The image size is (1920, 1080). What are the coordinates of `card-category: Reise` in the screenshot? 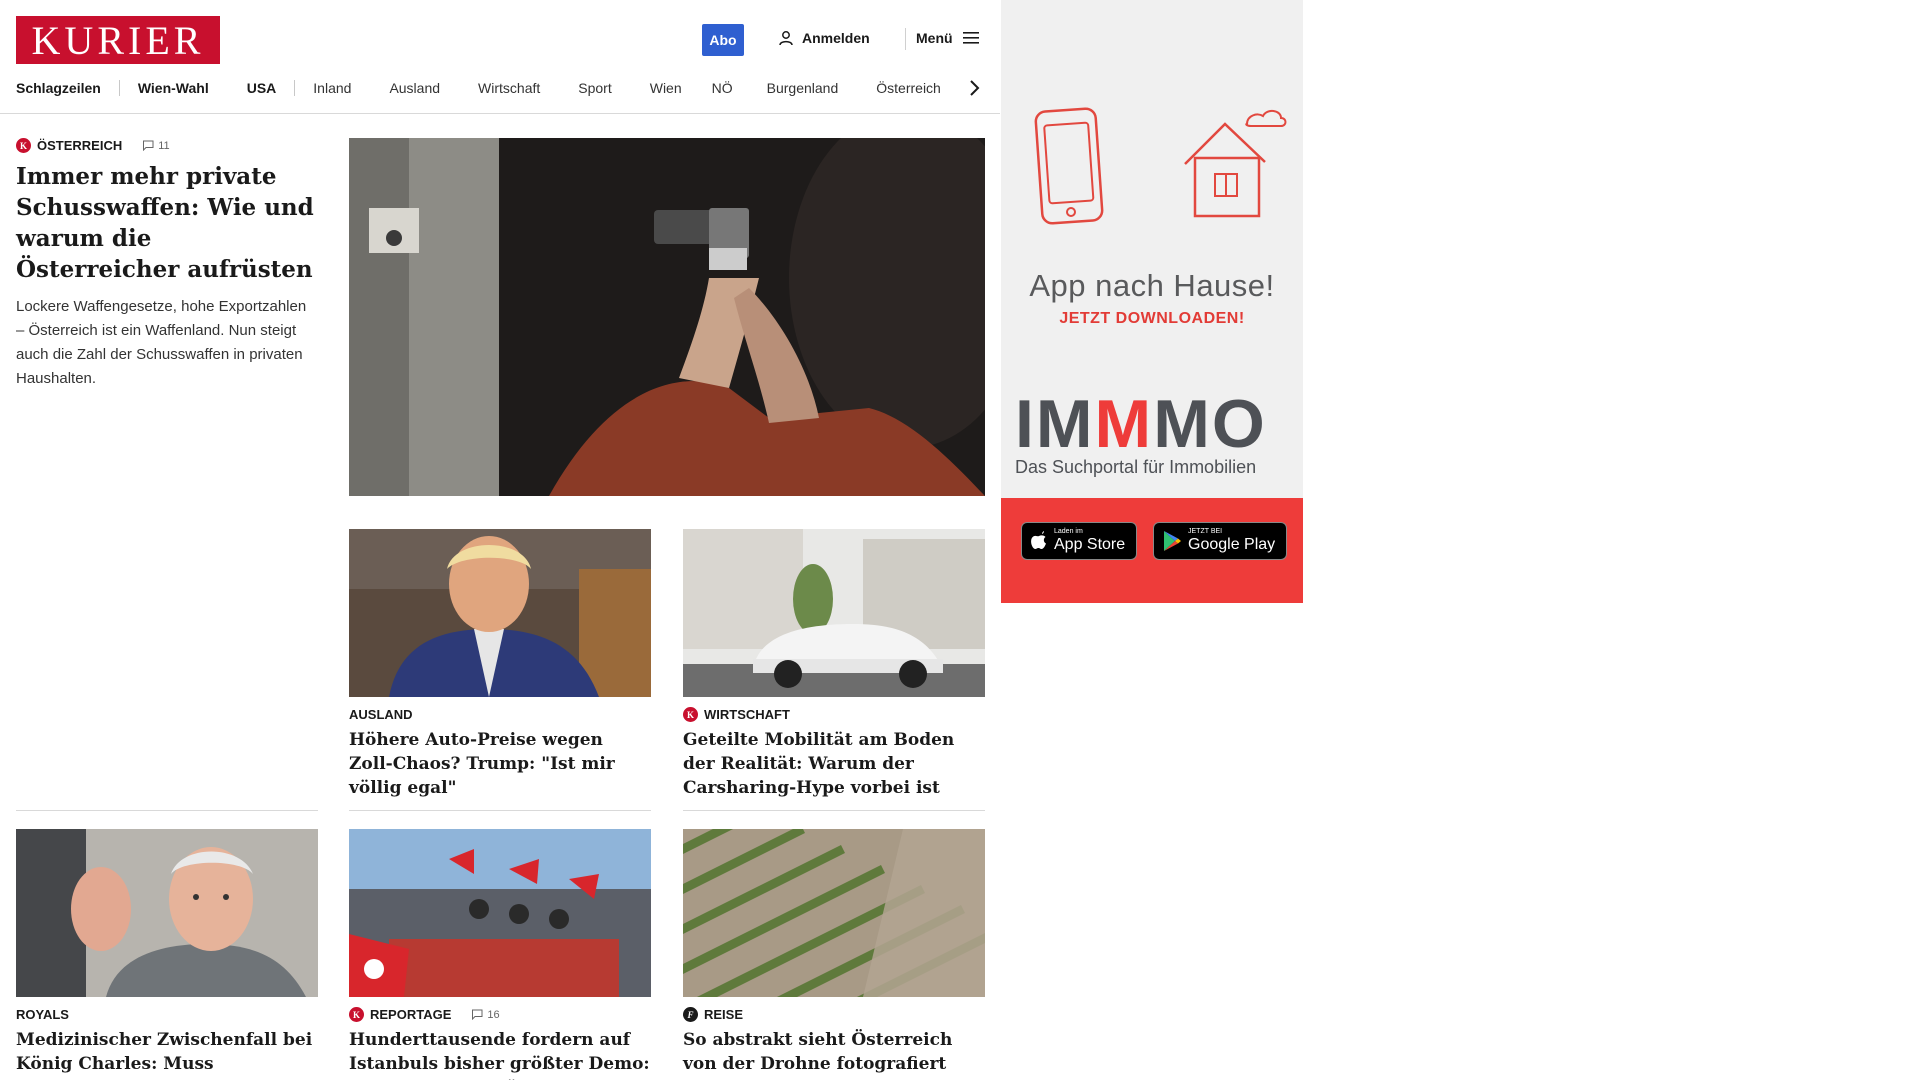 It's located at (724, 1014).